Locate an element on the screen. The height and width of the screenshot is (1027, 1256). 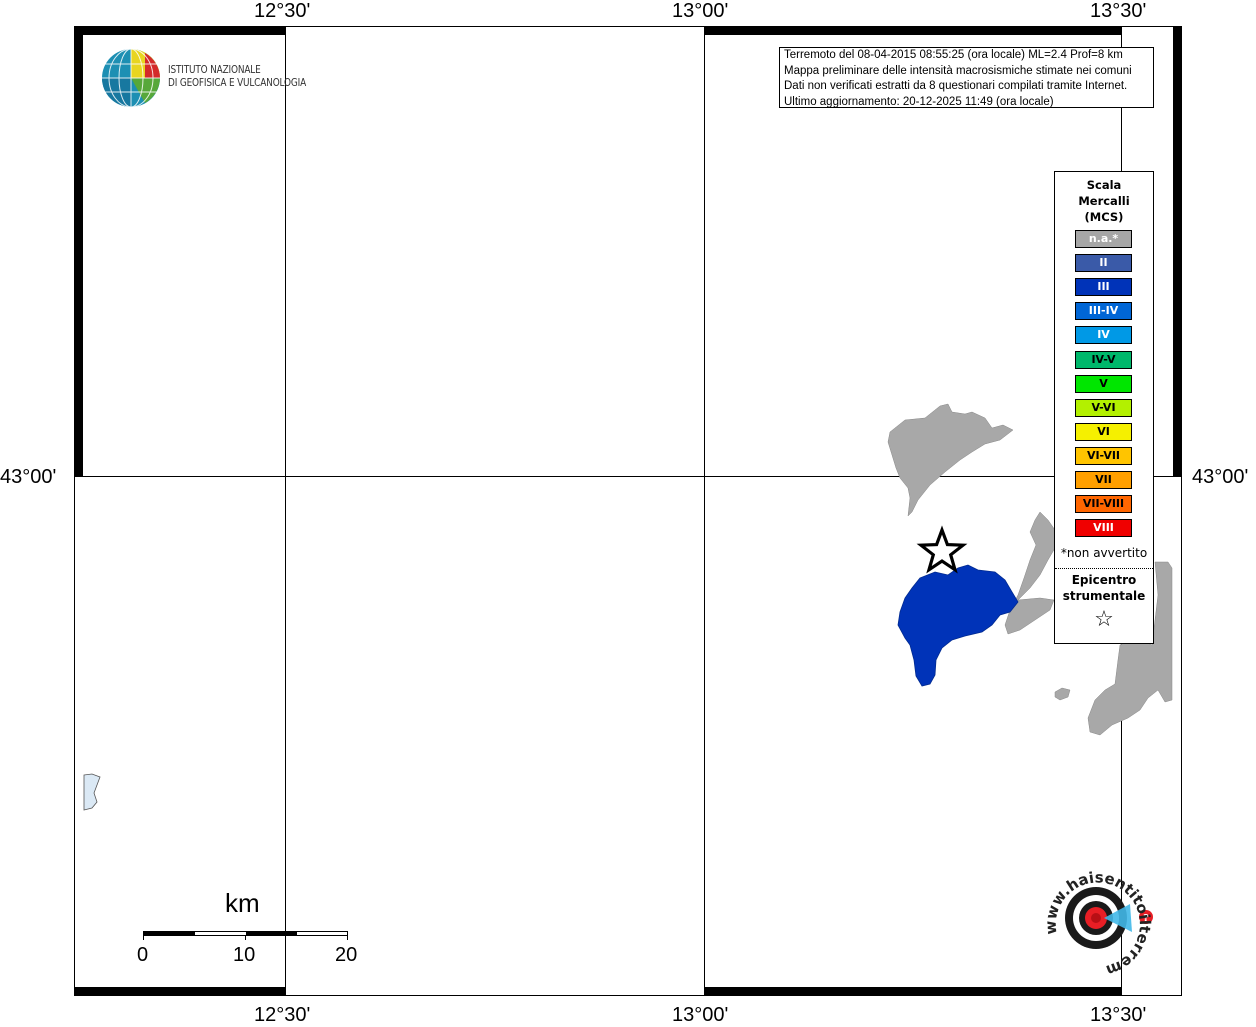
legend-swatch: VII is located at coordinates (1103, 480).